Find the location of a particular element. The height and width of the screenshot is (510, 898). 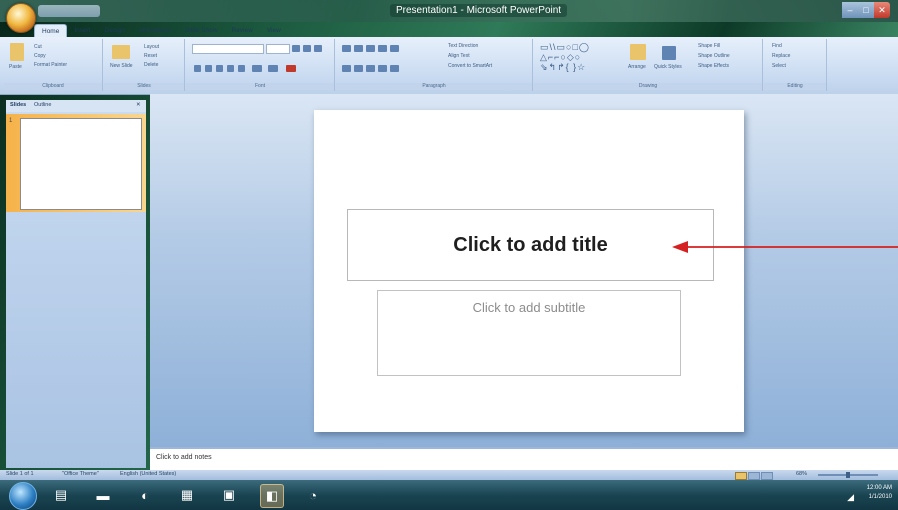

delete-button: Delete is located at coordinates (151, 65).